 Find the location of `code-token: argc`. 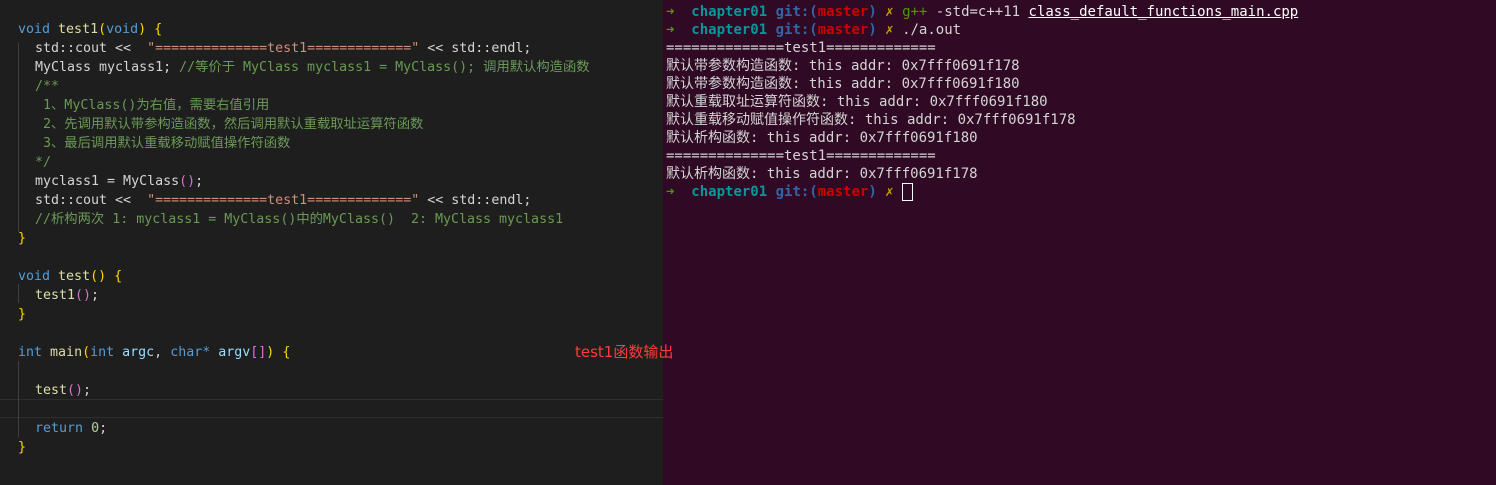

code-token: argc is located at coordinates (138, 352).